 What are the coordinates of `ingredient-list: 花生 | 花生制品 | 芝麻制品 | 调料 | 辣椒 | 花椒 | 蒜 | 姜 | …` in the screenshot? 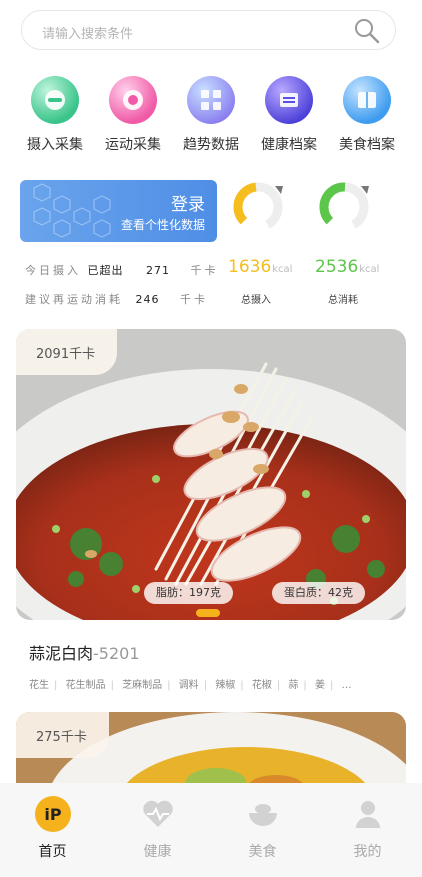 It's located at (190, 685).